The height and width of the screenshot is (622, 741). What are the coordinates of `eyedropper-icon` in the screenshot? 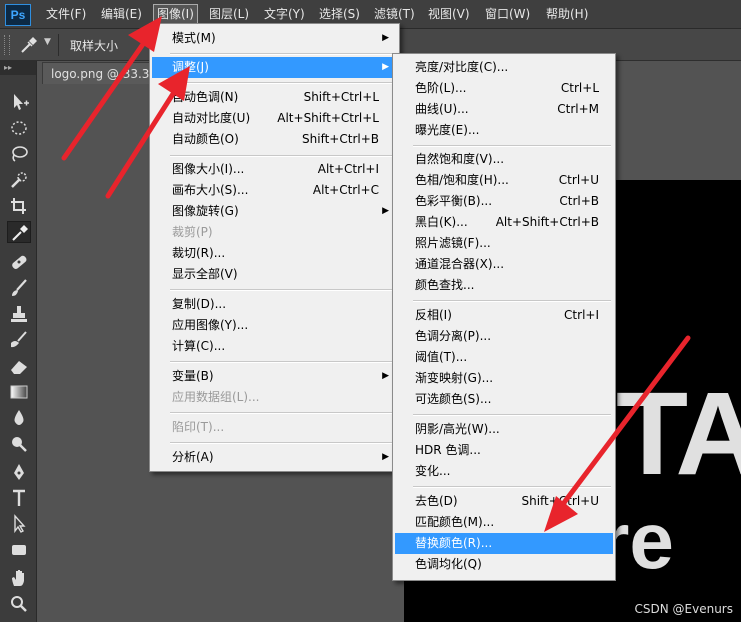 It's located at (29, 45).